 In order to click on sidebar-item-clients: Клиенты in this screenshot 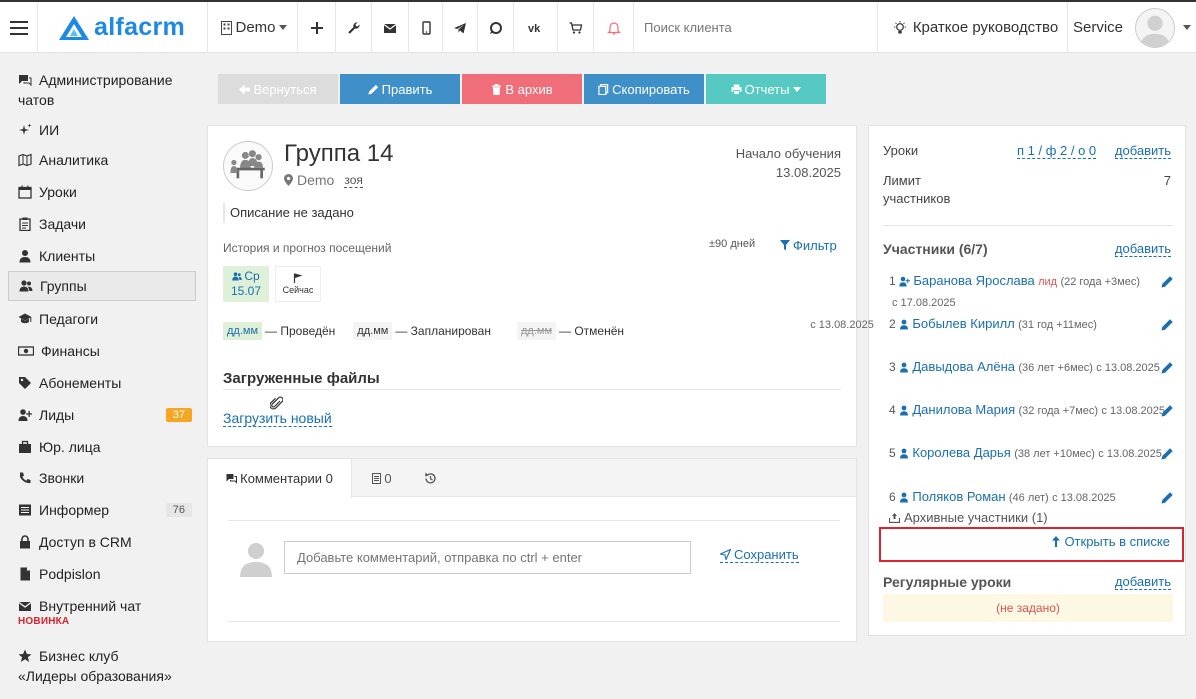, I will do `click(102, 256)`.